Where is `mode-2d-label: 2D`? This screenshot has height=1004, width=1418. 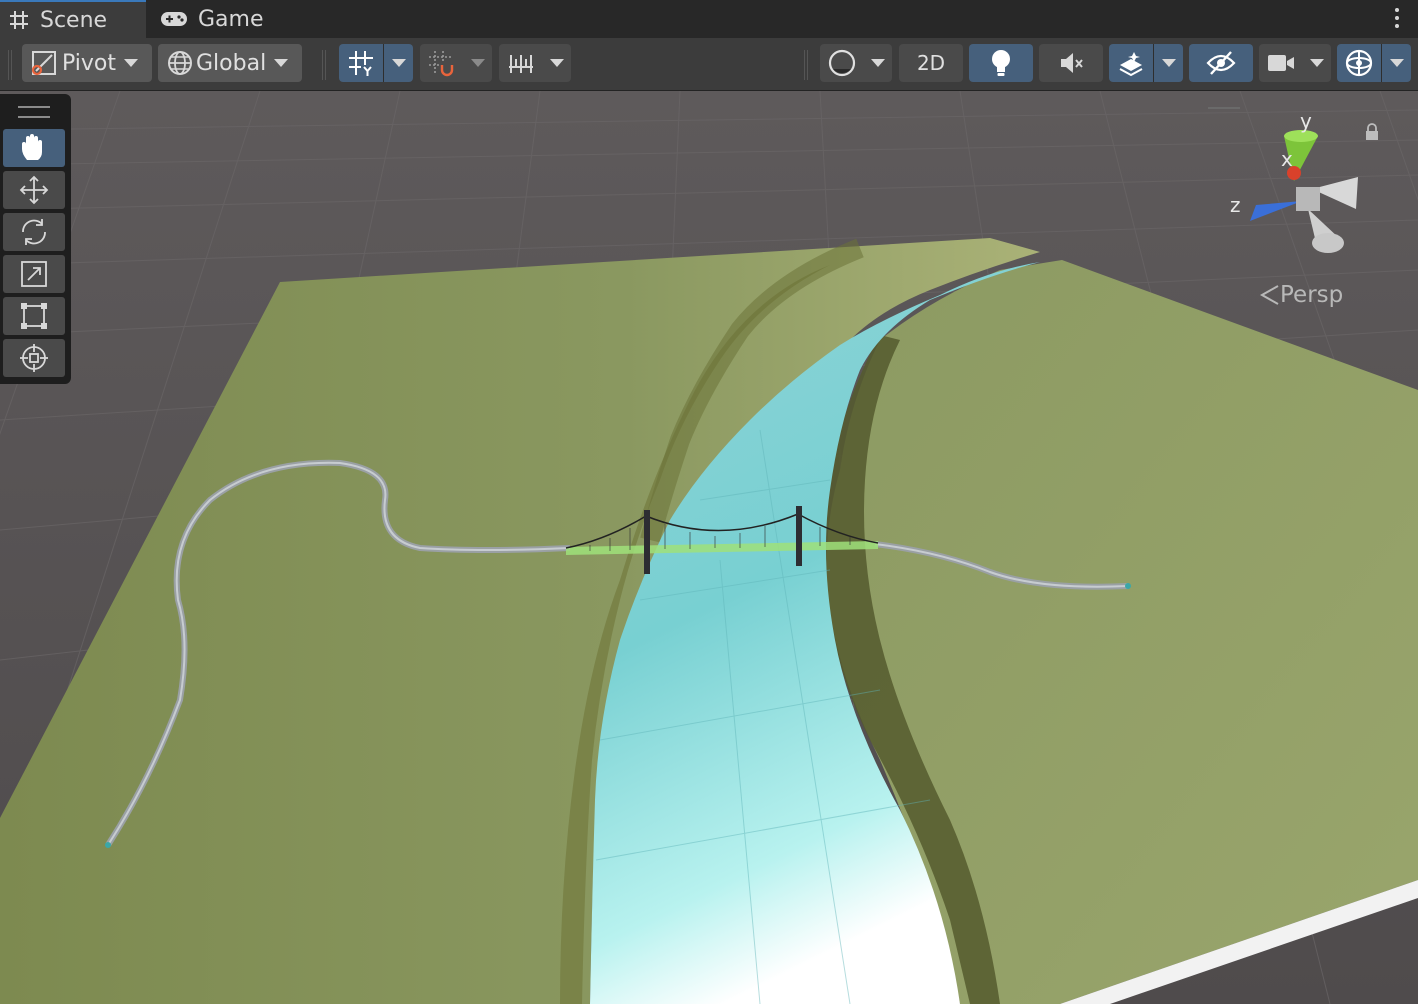 mode-2d-label: 2D is located at coordinates (931, 63).